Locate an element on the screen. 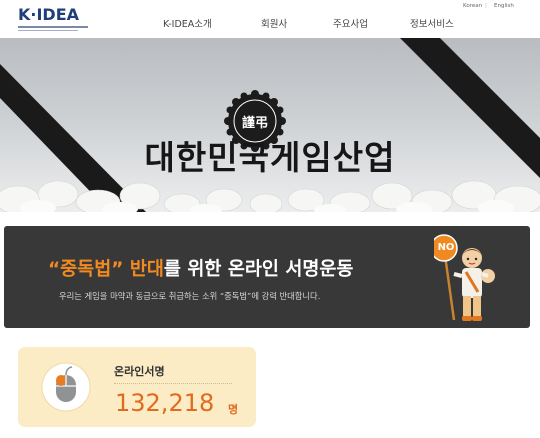 The width and height of the screenshot is (540, 438). nav-item-about: K-IDEA소개 is located at coordinates (187, 23).